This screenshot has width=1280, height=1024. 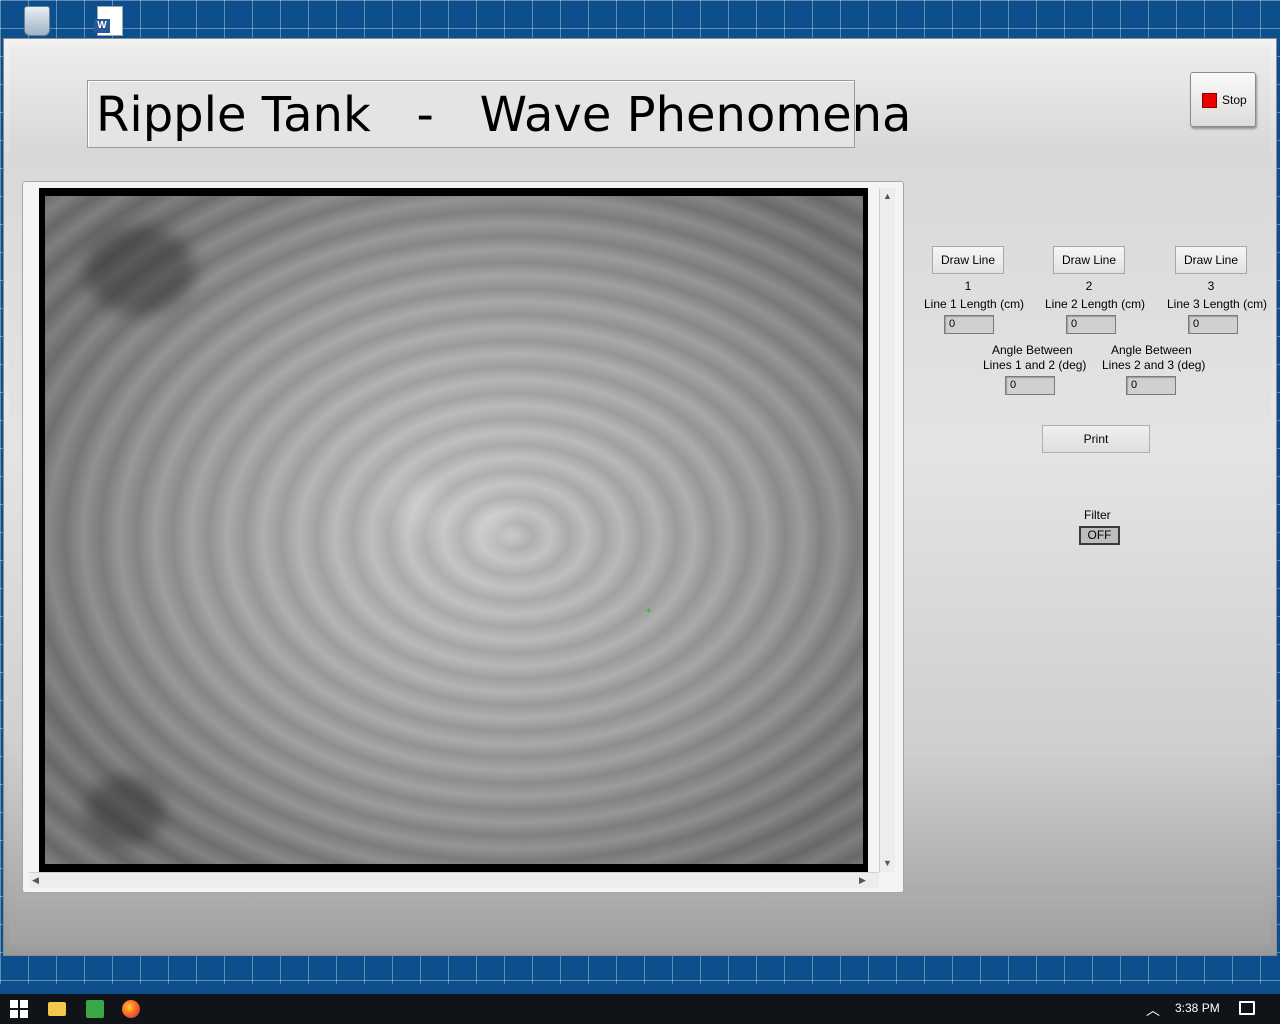 I want to click on scroll-left-icon: ◀, so click(x=35, y=880).